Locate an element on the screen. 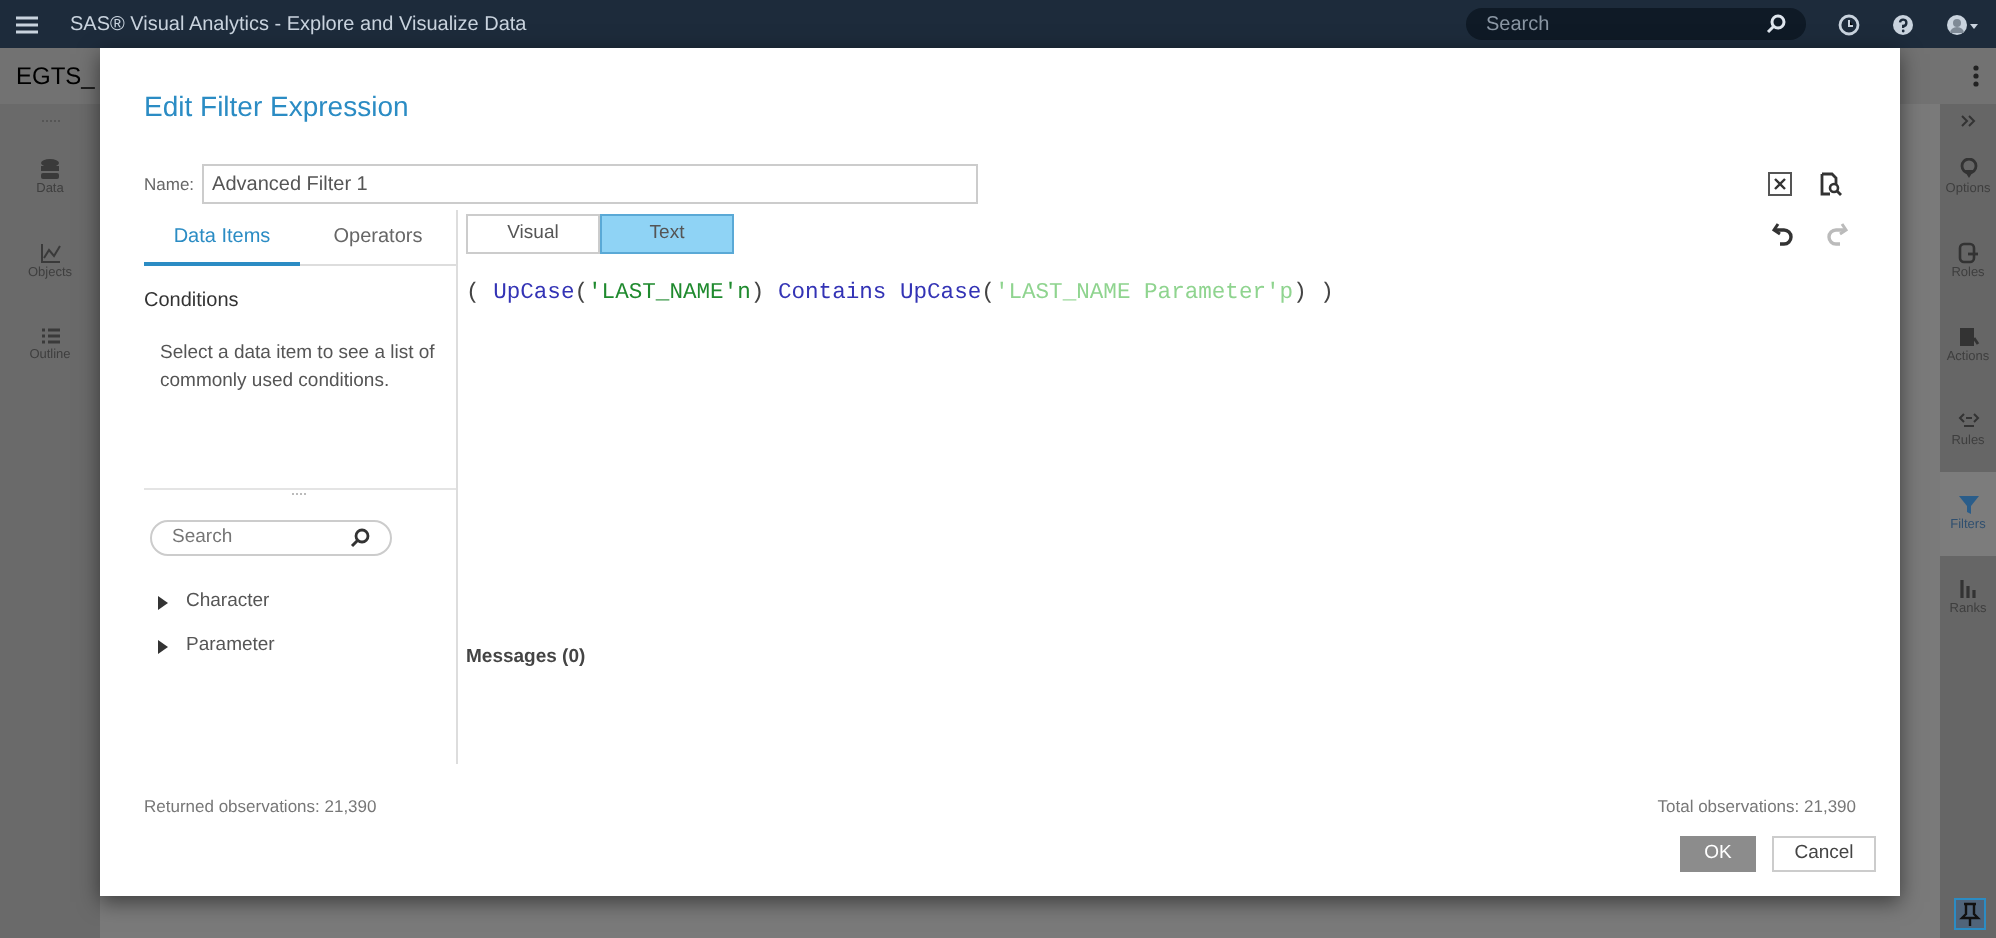 This screenshot has height=938, width=1996. messages-heading: Messages (0) is located at coordinates (527, 657).